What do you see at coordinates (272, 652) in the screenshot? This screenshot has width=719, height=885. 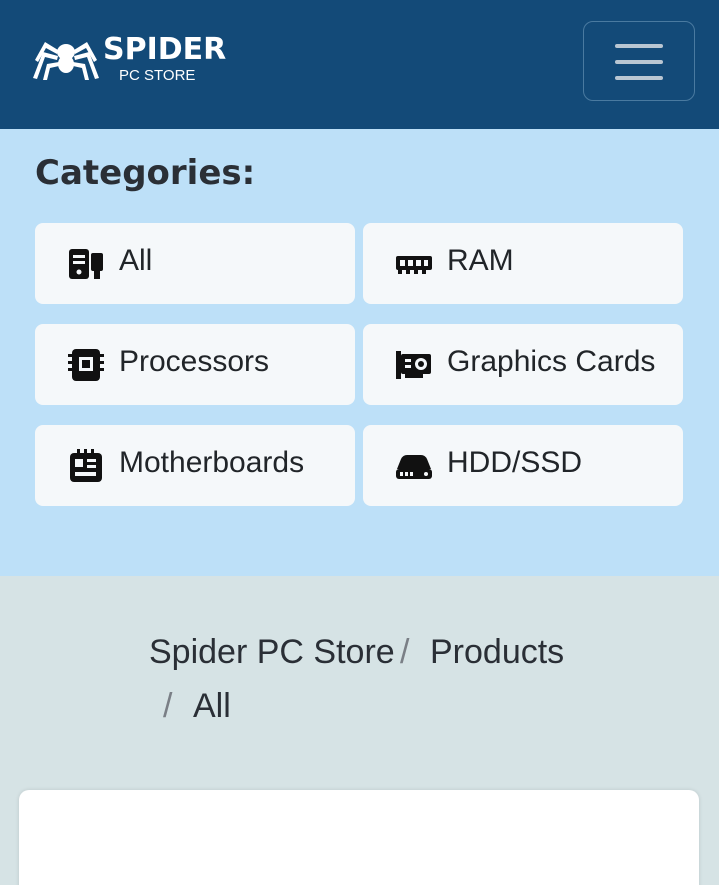 I see `breadcrumb-item-home: Spider PC Store` at bounding box center [272, 652].